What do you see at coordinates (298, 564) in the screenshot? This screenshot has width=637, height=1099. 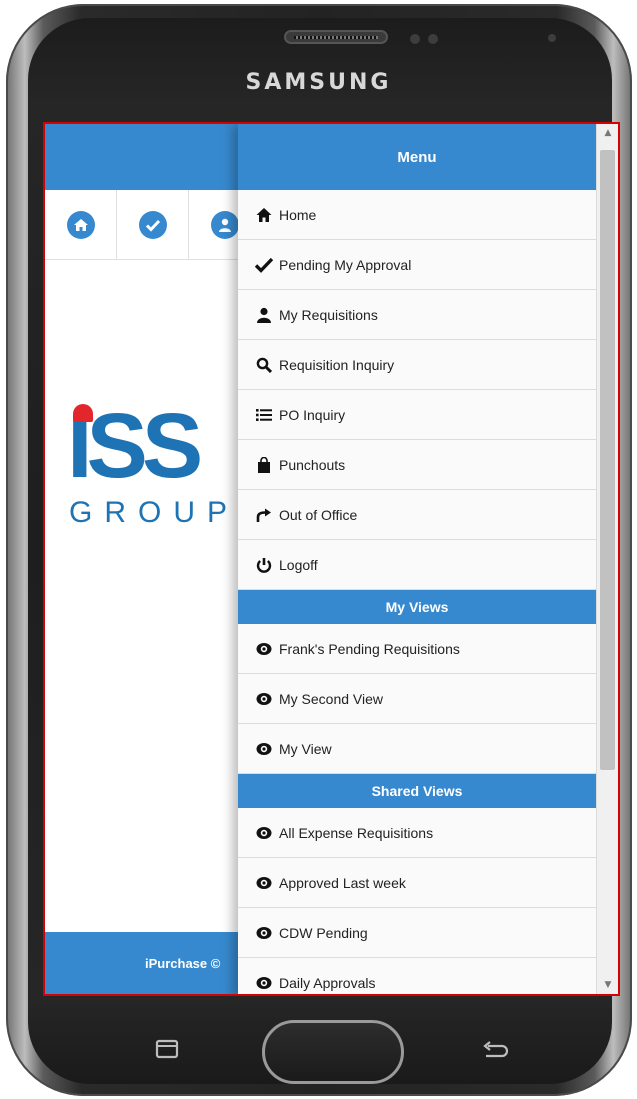 I see `menu-item-label: Logoff` at bounding box center [298, 564].